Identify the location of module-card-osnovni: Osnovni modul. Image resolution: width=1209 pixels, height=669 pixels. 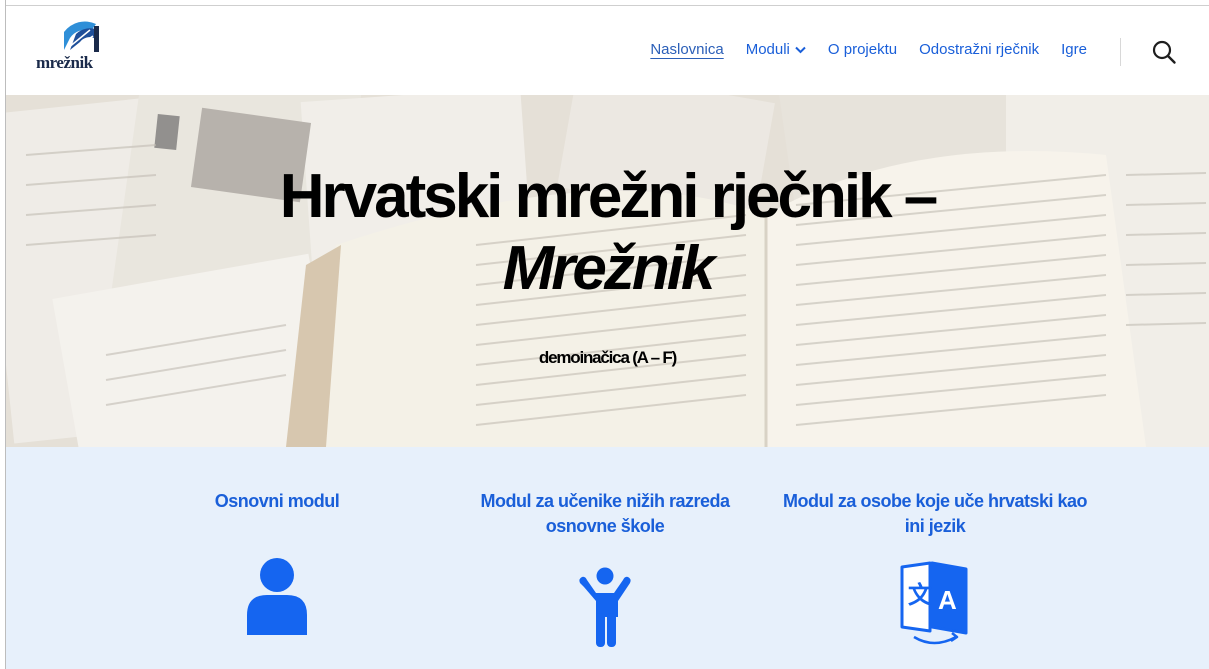
(277, 562).